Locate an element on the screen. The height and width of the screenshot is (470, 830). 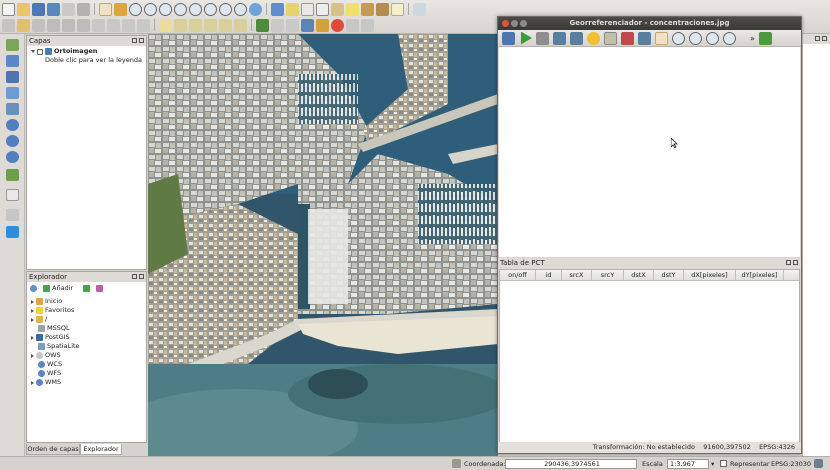
cut-features-icon is located at coordinates (113, 25).